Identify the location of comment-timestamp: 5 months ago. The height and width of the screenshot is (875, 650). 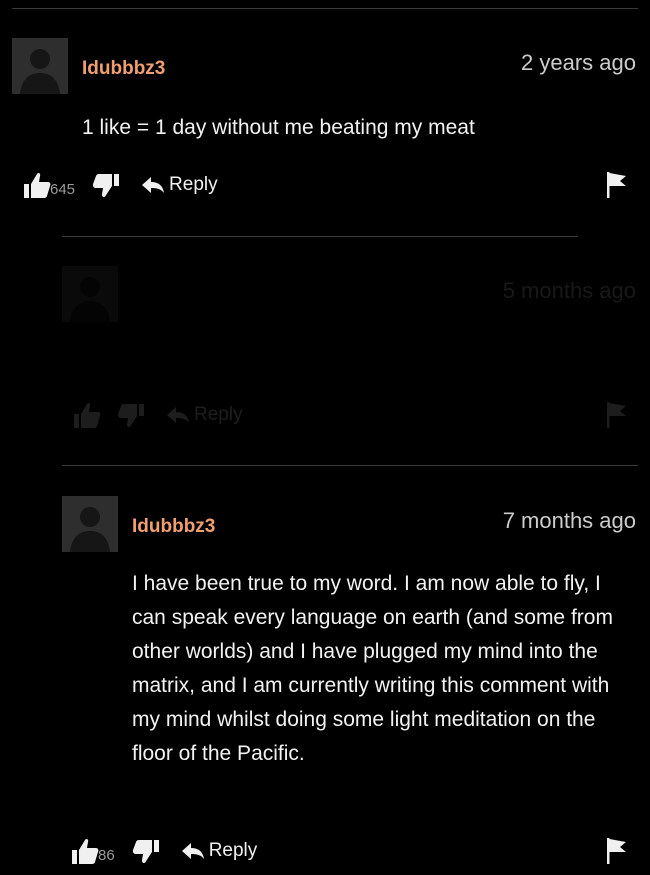
(569, 290).